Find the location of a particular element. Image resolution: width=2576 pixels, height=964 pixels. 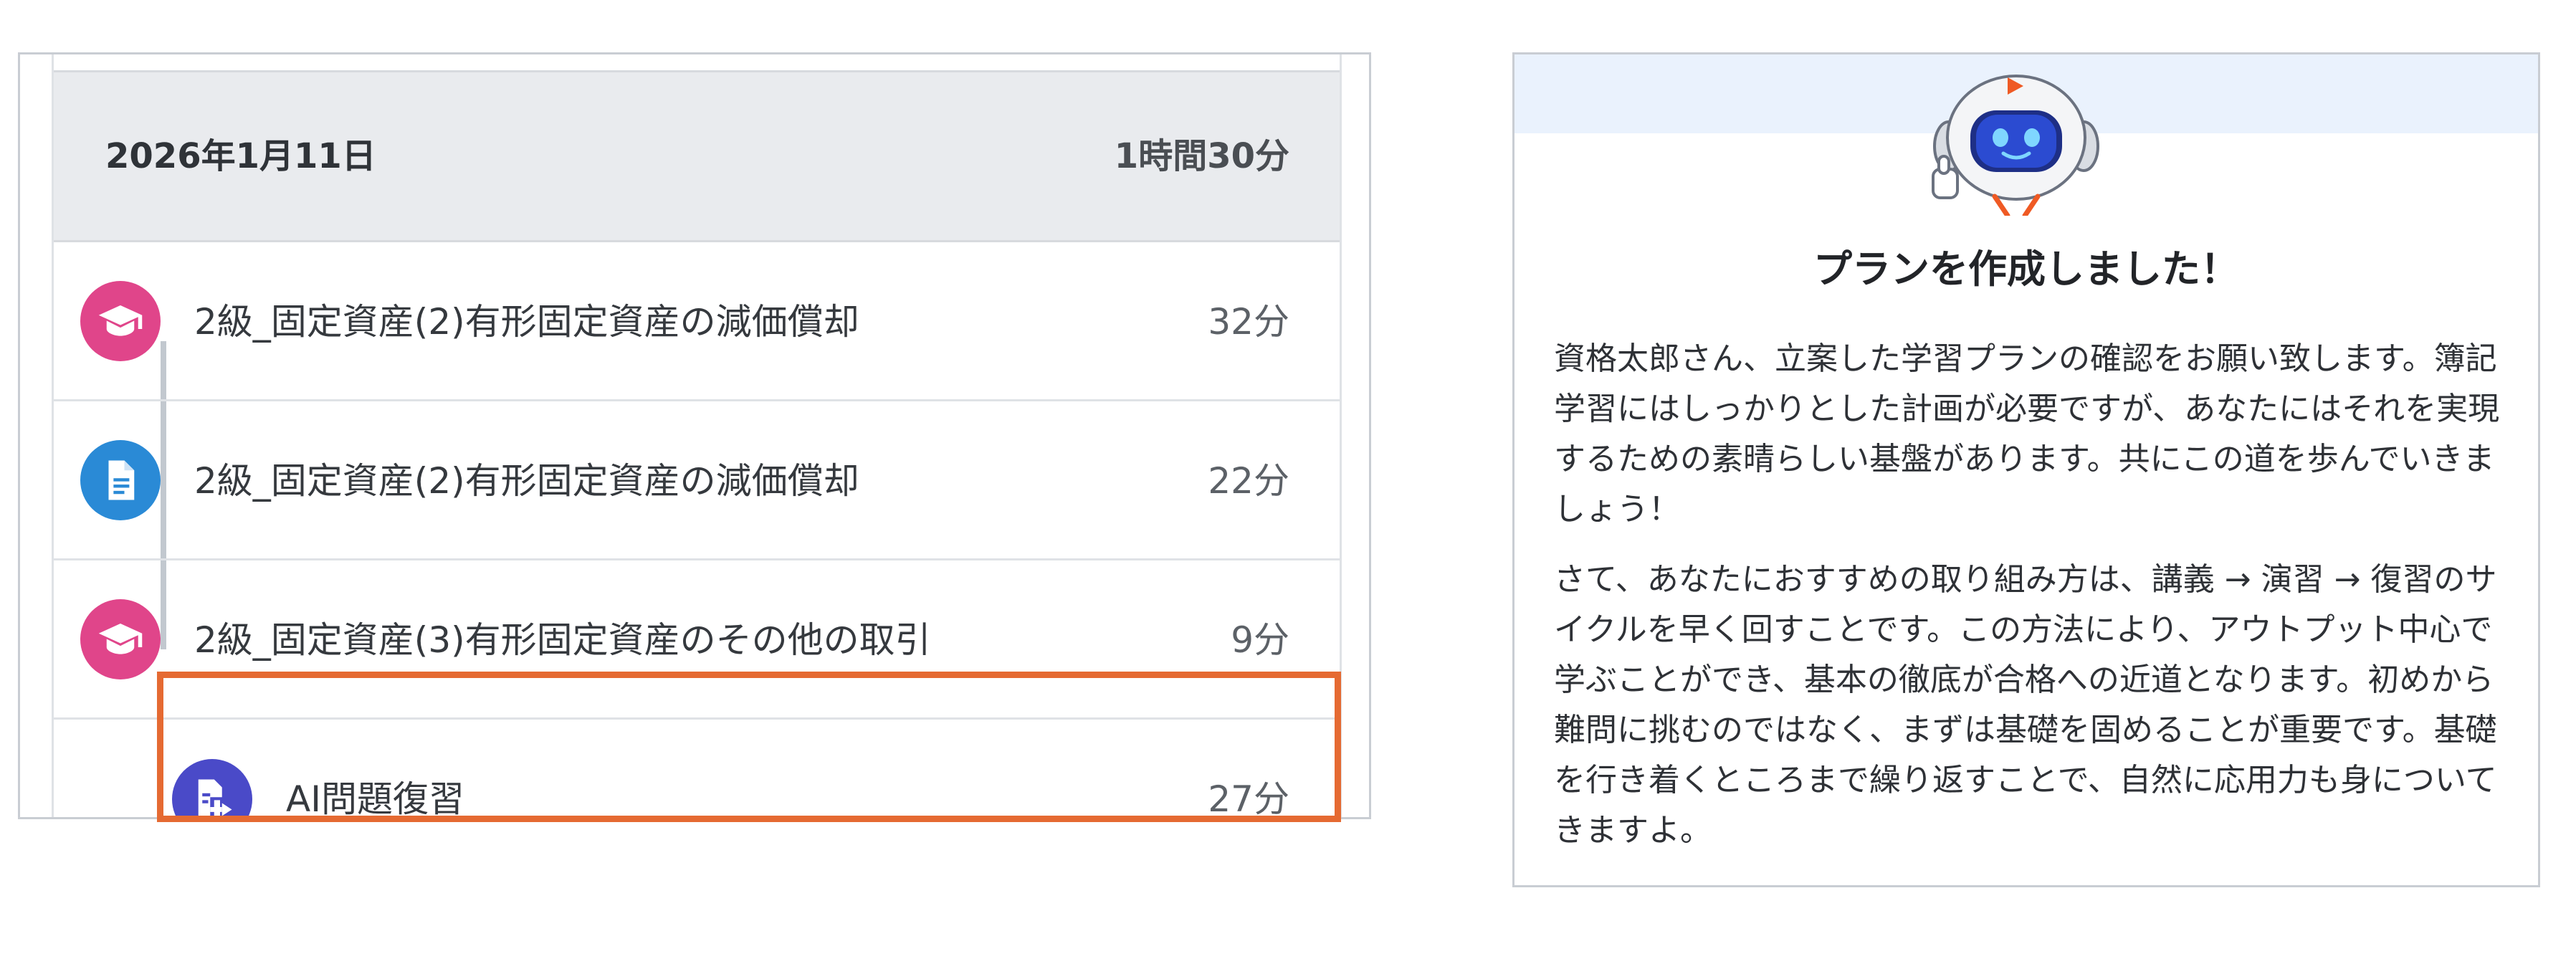

robot-mascot-icon is located at coordinates (2015, 145).